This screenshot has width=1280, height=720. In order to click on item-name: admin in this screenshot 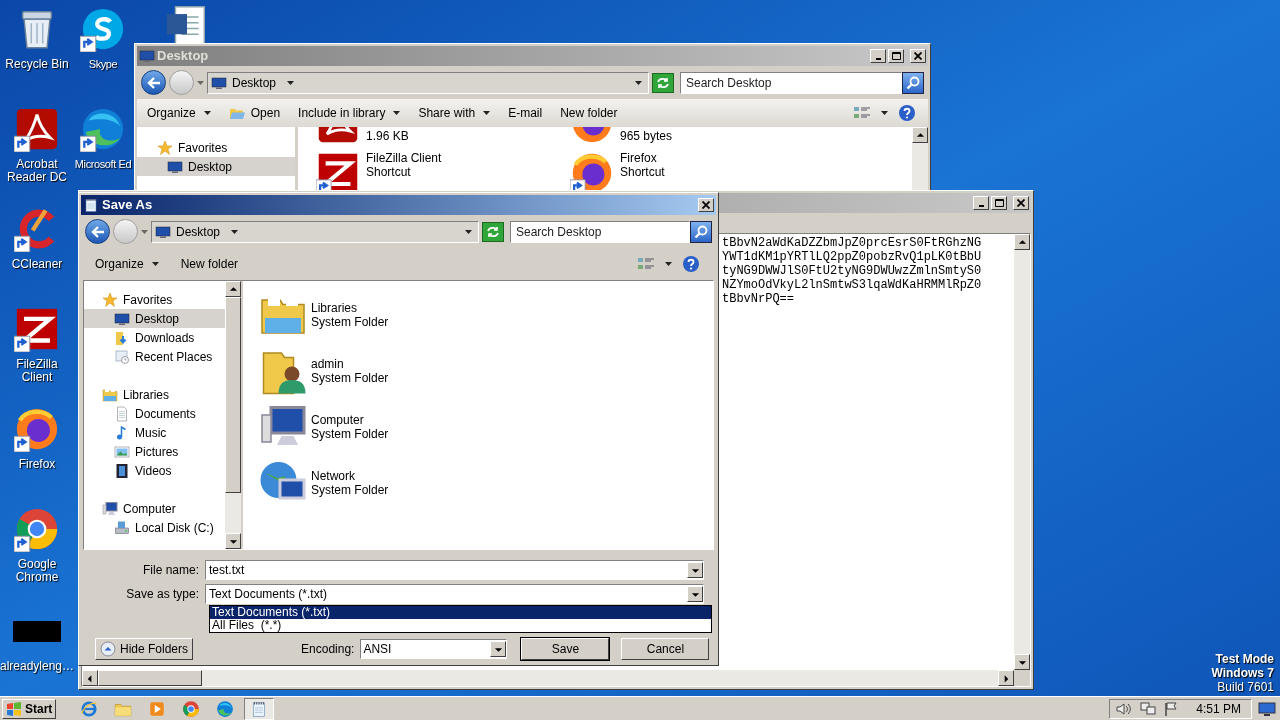, I will do `click(350, 364)`.